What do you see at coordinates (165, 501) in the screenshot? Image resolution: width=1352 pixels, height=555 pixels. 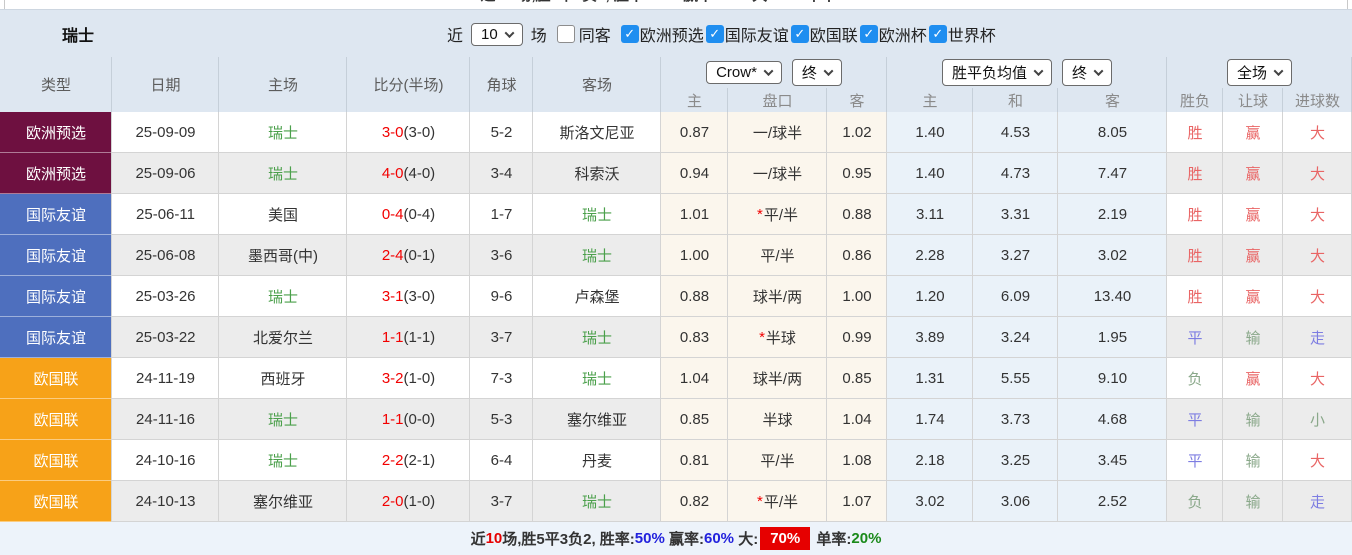 I see `date-cell: 24-10-13` at bounding box center [165, 501].